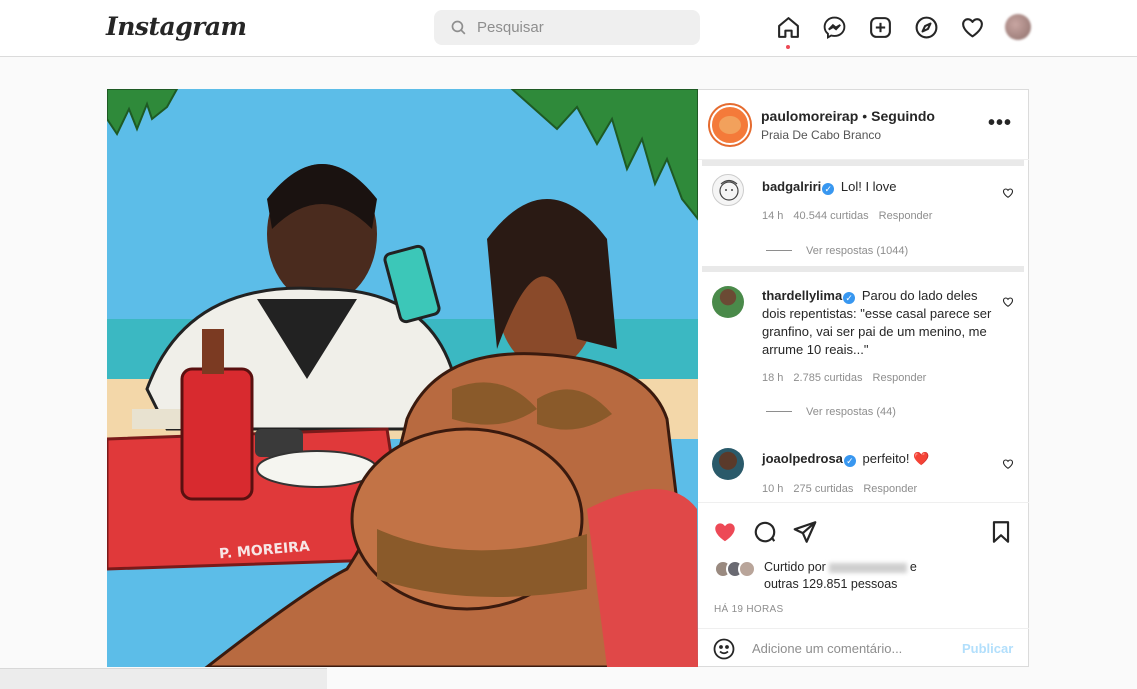  I want to click on heart-emoji: ❤️, so click(921, 458).